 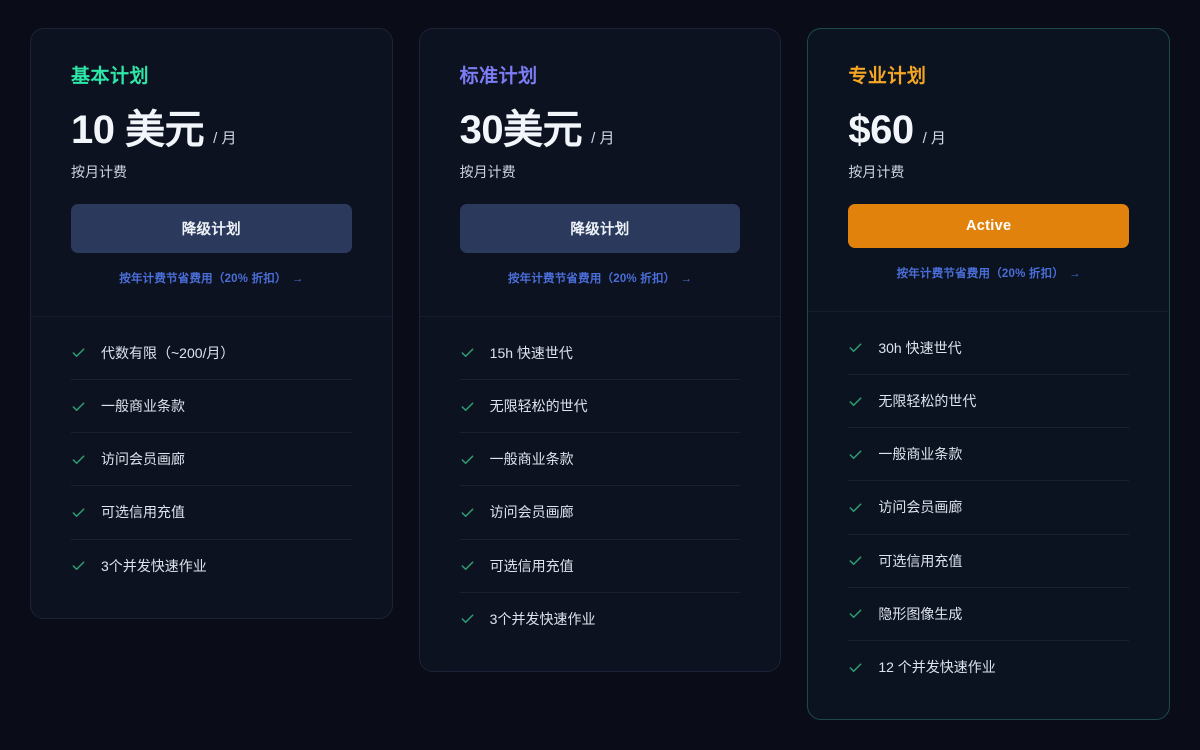 I want to click on plan-title: 专业计划, so click(x=887, y=76).